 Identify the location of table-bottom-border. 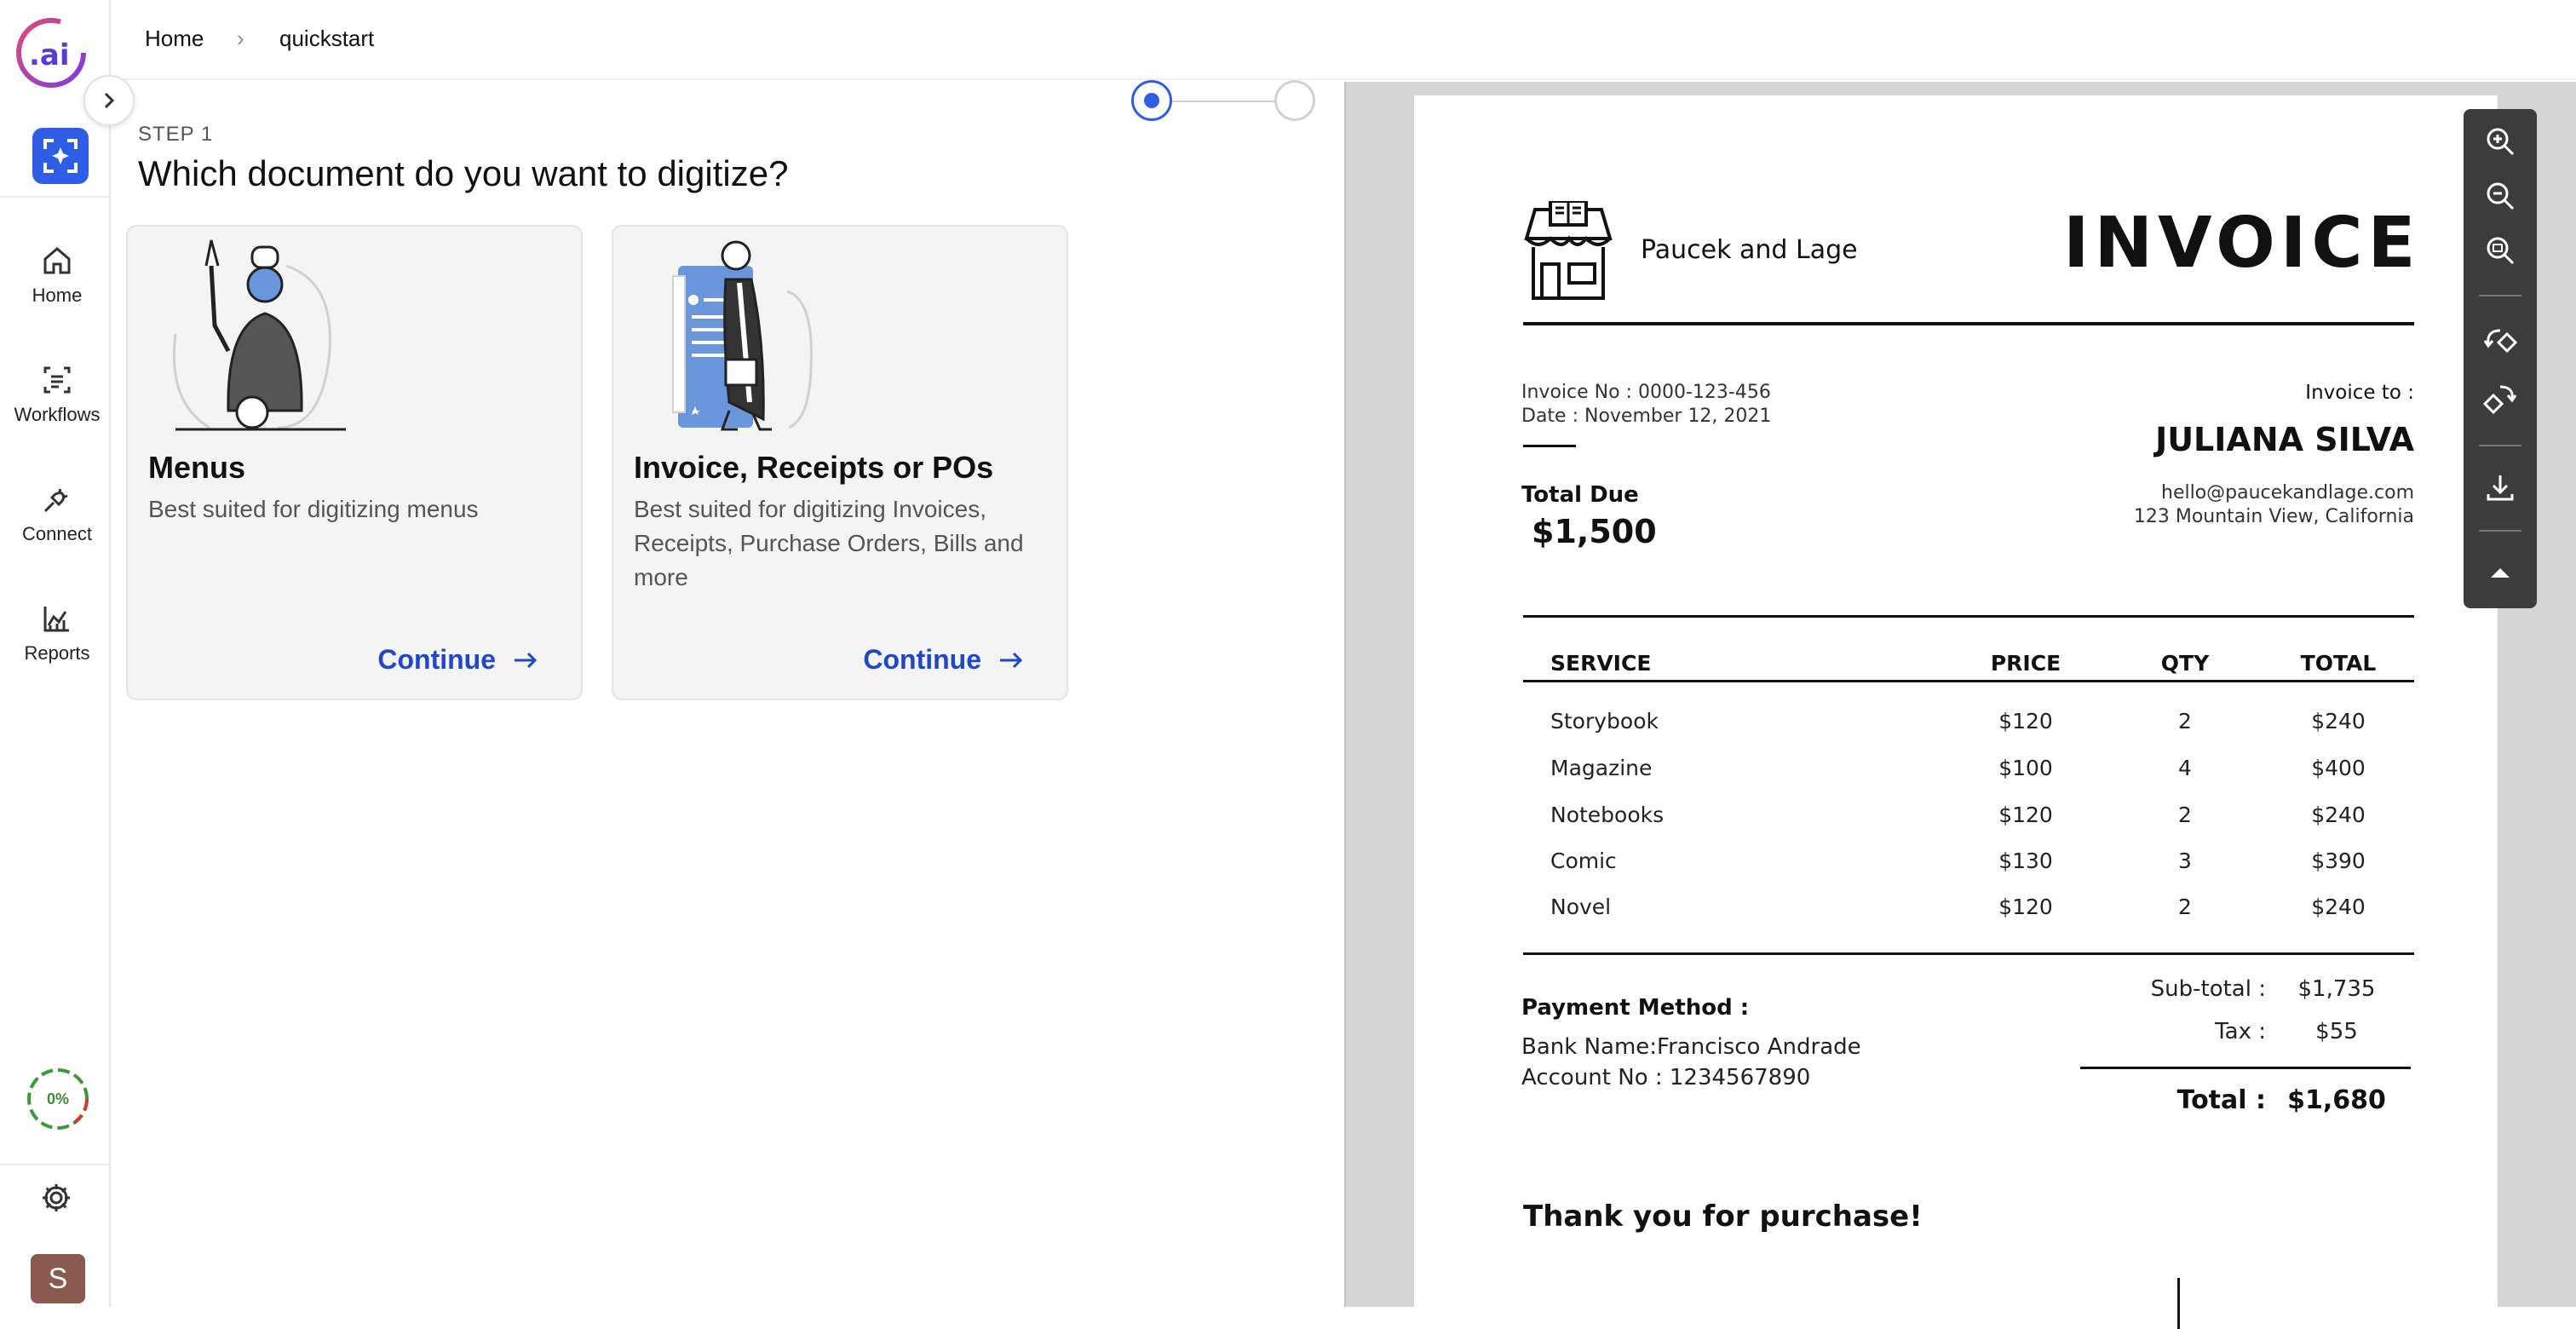
(1969, 954).